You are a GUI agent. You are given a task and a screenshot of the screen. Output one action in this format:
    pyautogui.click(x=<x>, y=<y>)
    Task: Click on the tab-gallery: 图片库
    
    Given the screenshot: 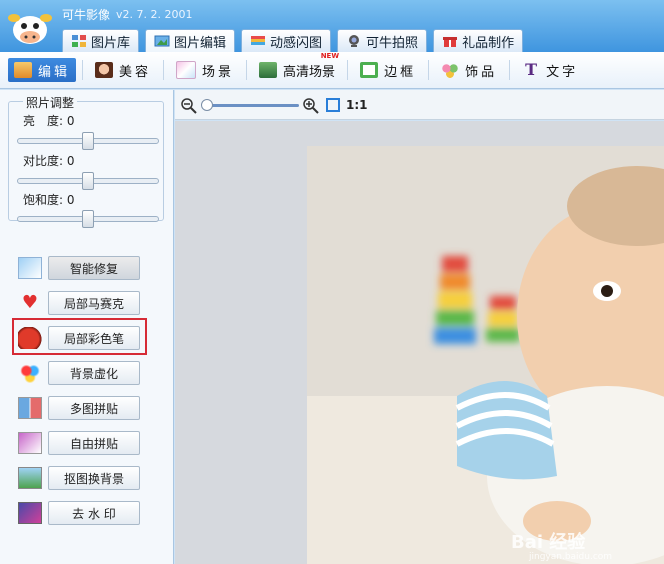 What is the action you would take?
    pyautogui.click(x=101, y=40)
    